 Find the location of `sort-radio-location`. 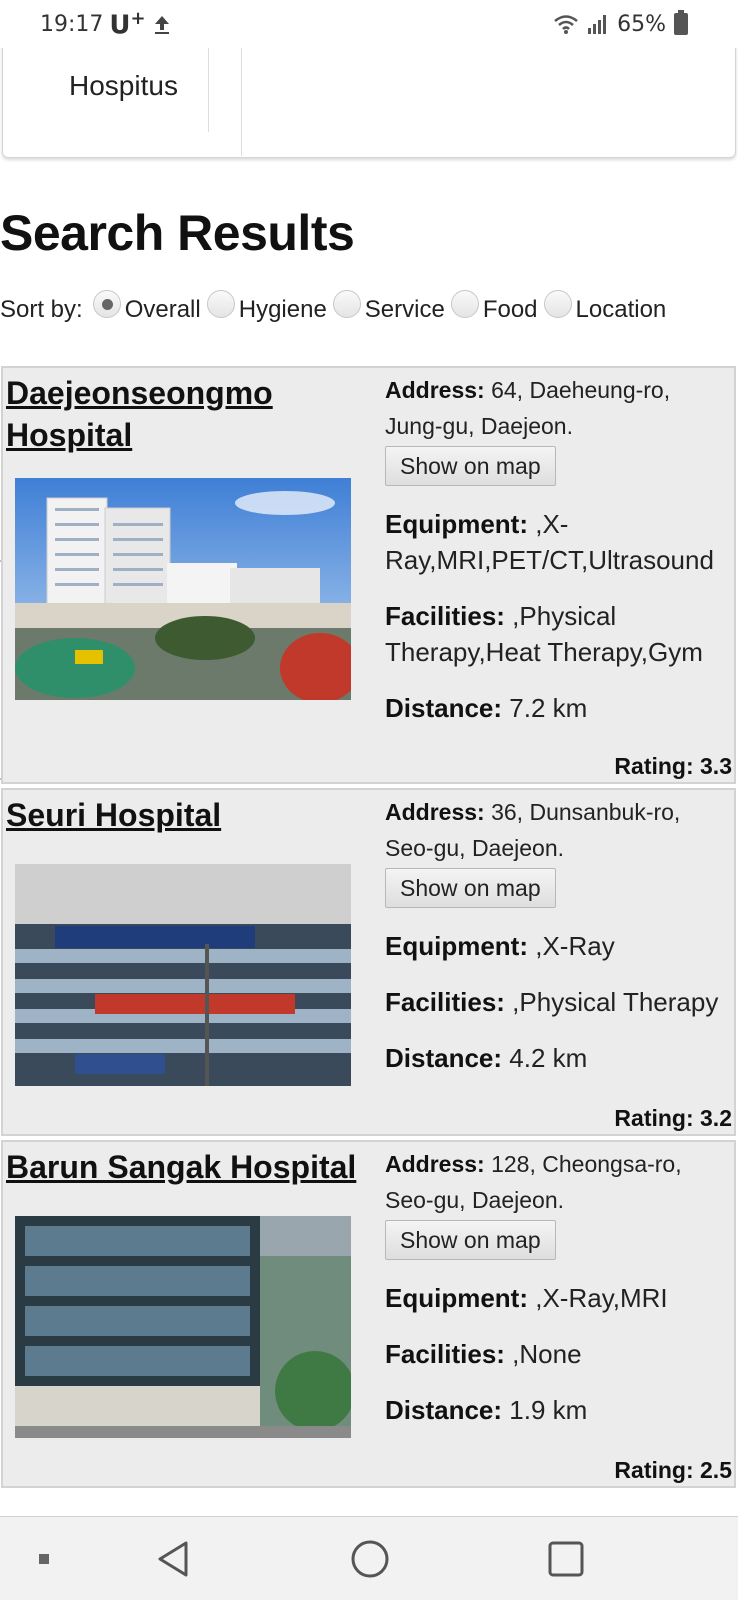

sort-radio-location is located at coordinates (557, 304).